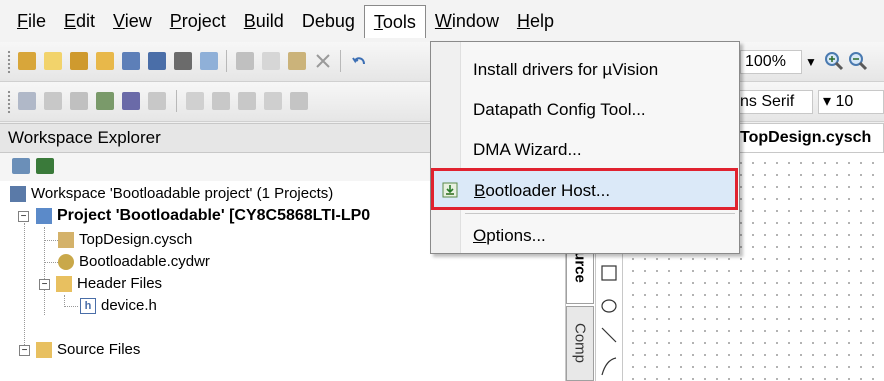  What do you see at coordinates (53, 61) in the screenshot?
I see `new-file-icon` at bounding box center [53, 61].